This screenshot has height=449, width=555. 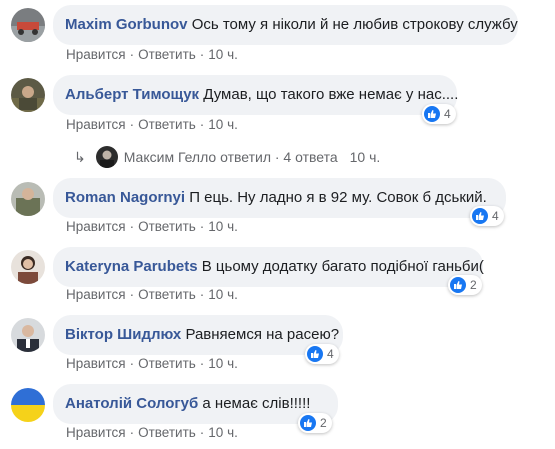 I want to click on comment-text: а немає слів!!!!!, so click(x=256, y=403).